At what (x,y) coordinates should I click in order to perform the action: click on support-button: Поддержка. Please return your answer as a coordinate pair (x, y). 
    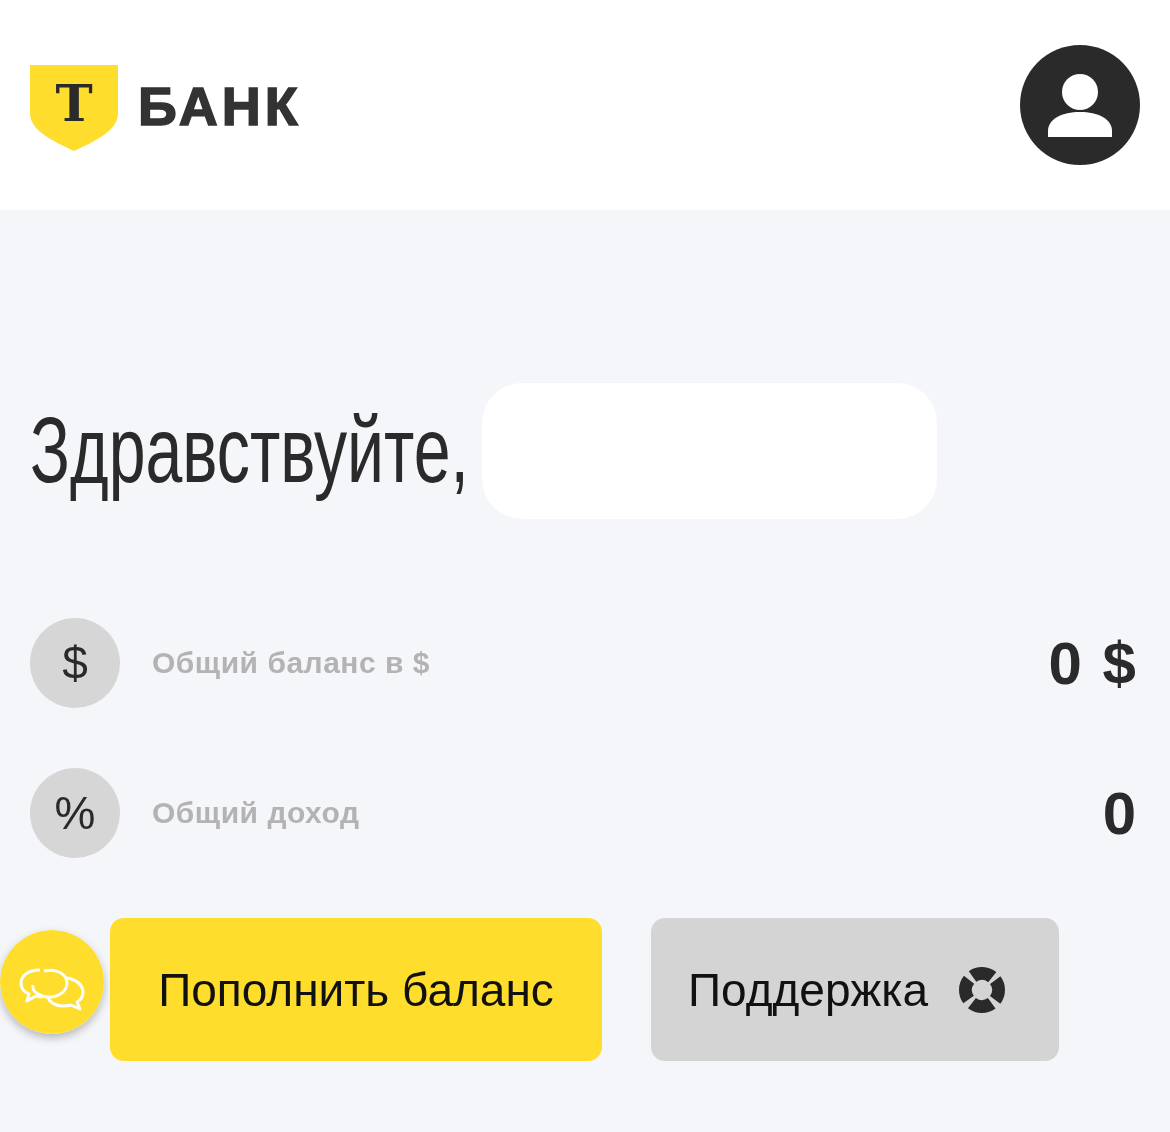
    Looking at the image, I should click on (855, 989).